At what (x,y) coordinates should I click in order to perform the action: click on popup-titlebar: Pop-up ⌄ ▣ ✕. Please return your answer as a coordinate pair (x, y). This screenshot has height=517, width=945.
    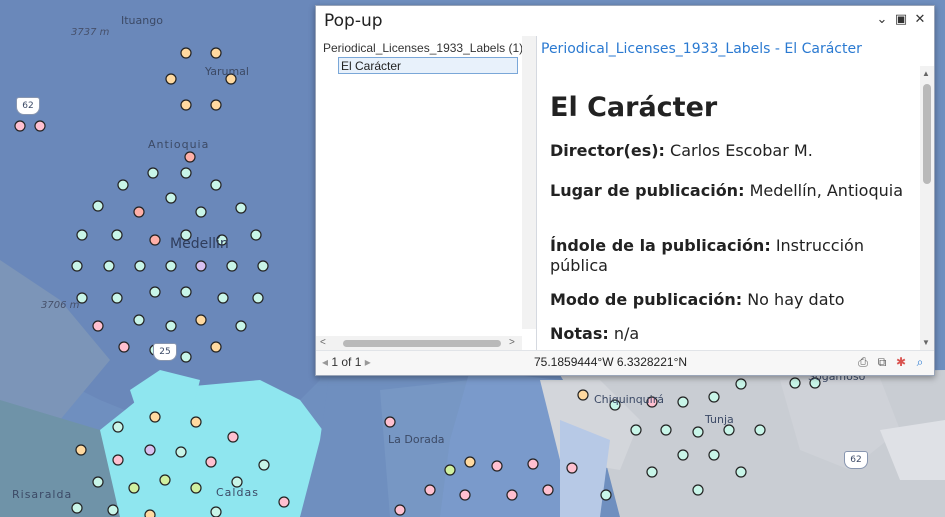
    Looking at the image, I should click on (625, 21).